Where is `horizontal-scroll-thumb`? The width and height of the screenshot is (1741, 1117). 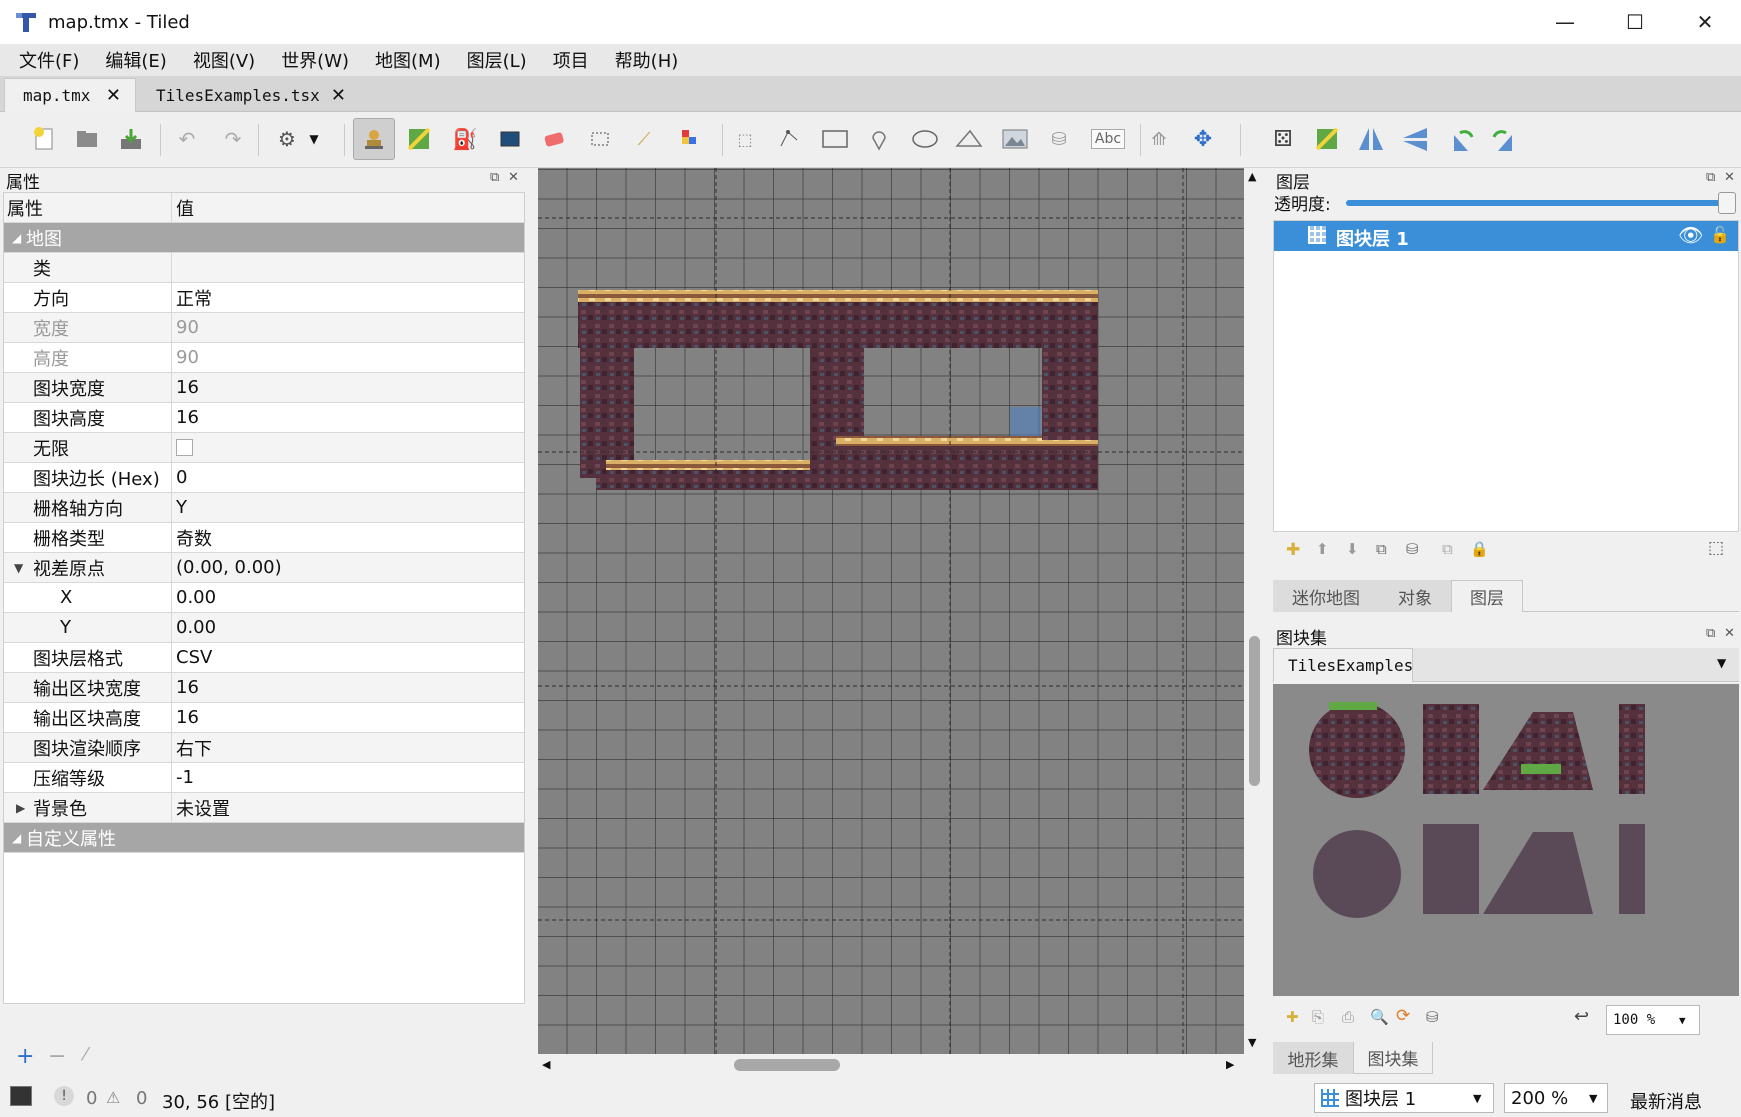 horizontal-scroll-thumb is located at coordinates (787, 1065).